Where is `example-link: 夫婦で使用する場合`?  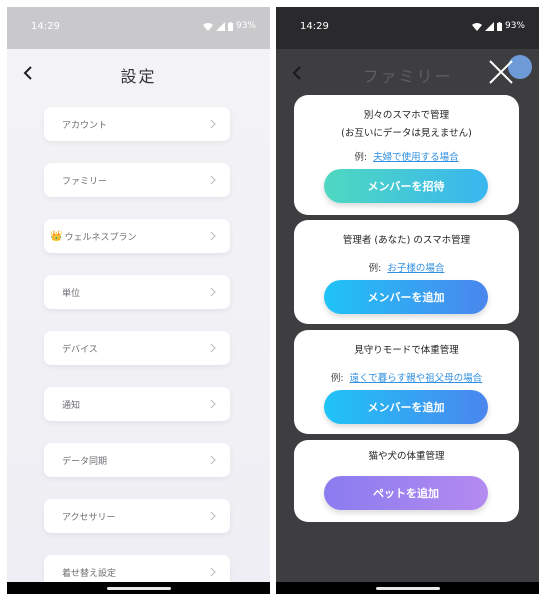
example-link: 夫婦で使用する場合 is located at coordinates (416, 157).